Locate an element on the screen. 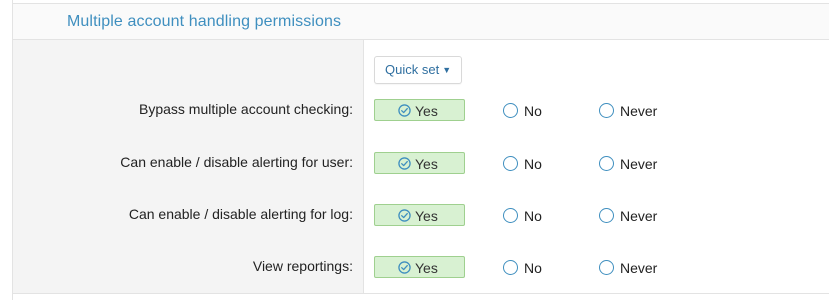 Image resolution: width=829 pixels, height=300 pixels. caret-down-icon: ▼ is located at coordinates (447, 70).